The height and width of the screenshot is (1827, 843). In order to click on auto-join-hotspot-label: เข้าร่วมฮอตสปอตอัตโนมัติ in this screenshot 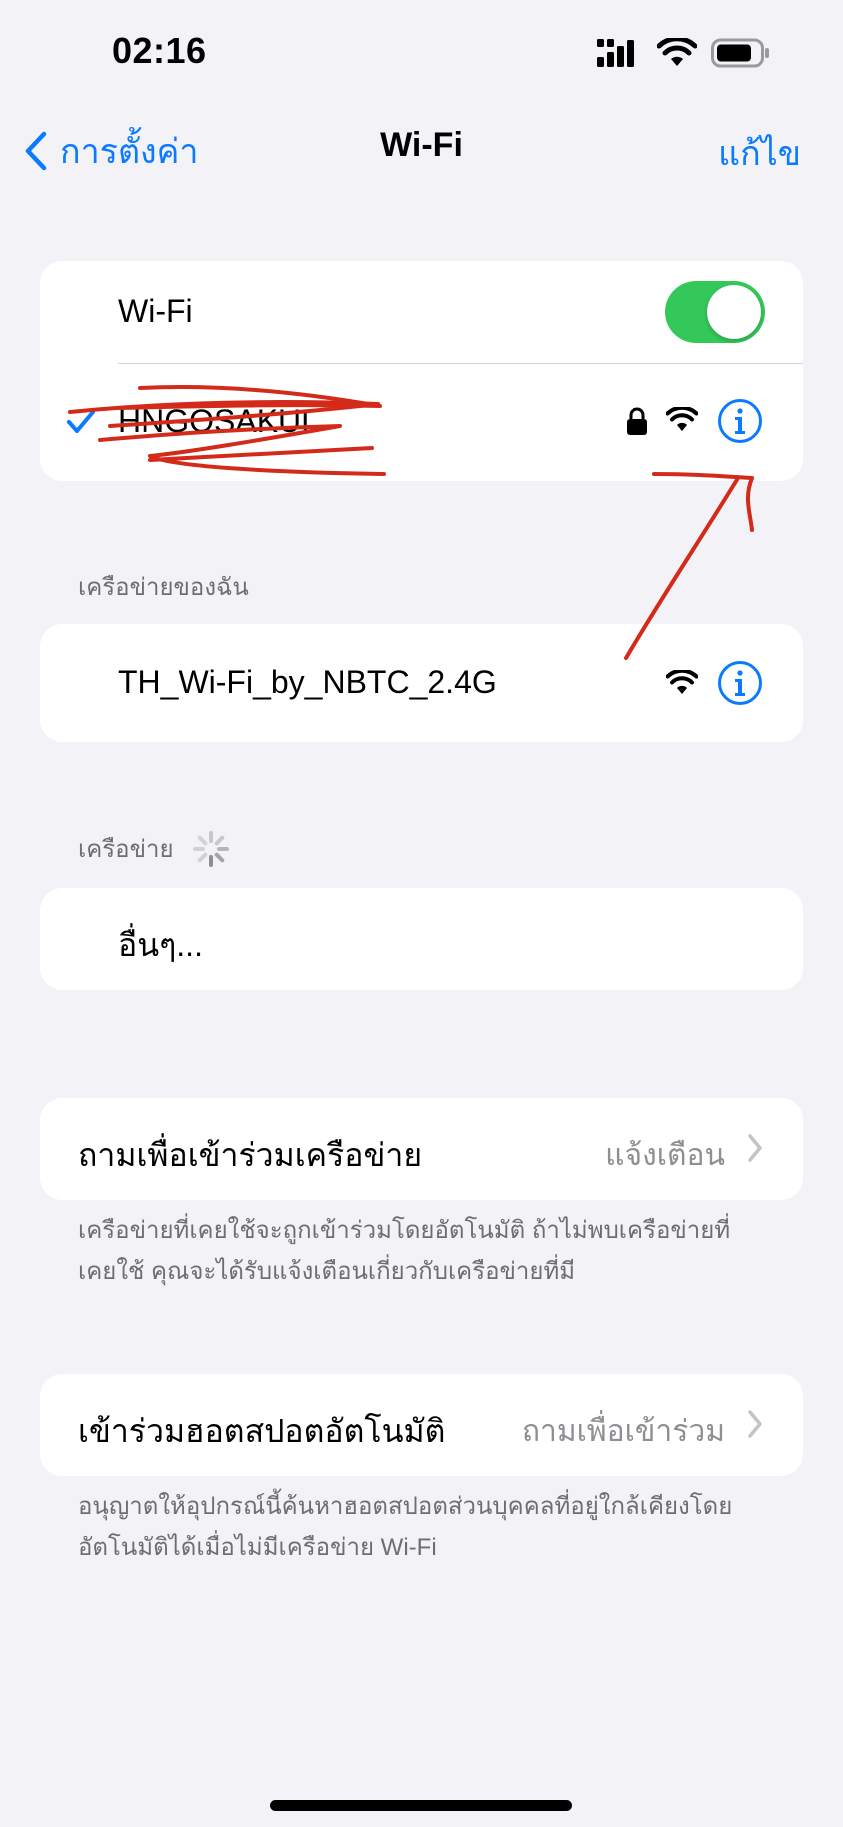, I will do `click(262, 1431)`.